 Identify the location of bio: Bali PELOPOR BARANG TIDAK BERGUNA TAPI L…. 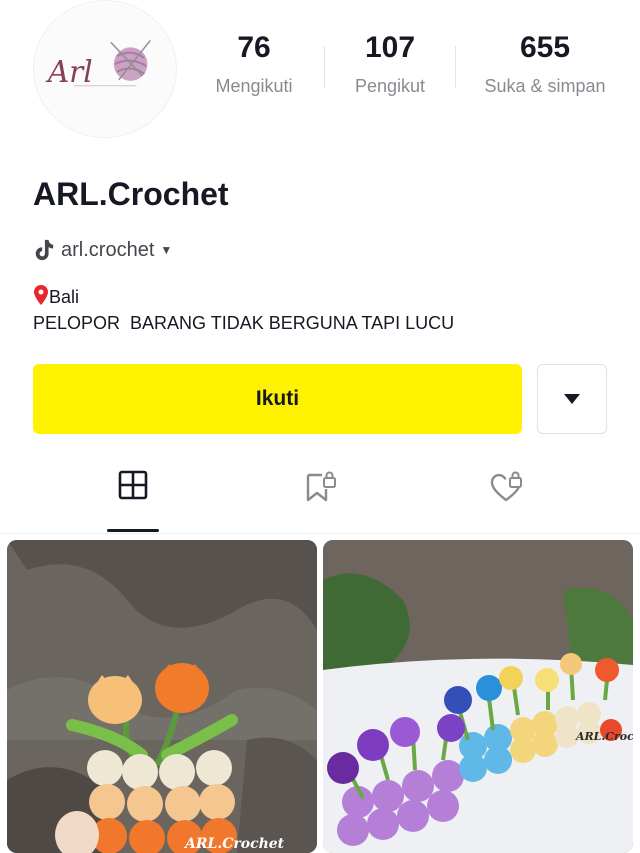
(243, 310).